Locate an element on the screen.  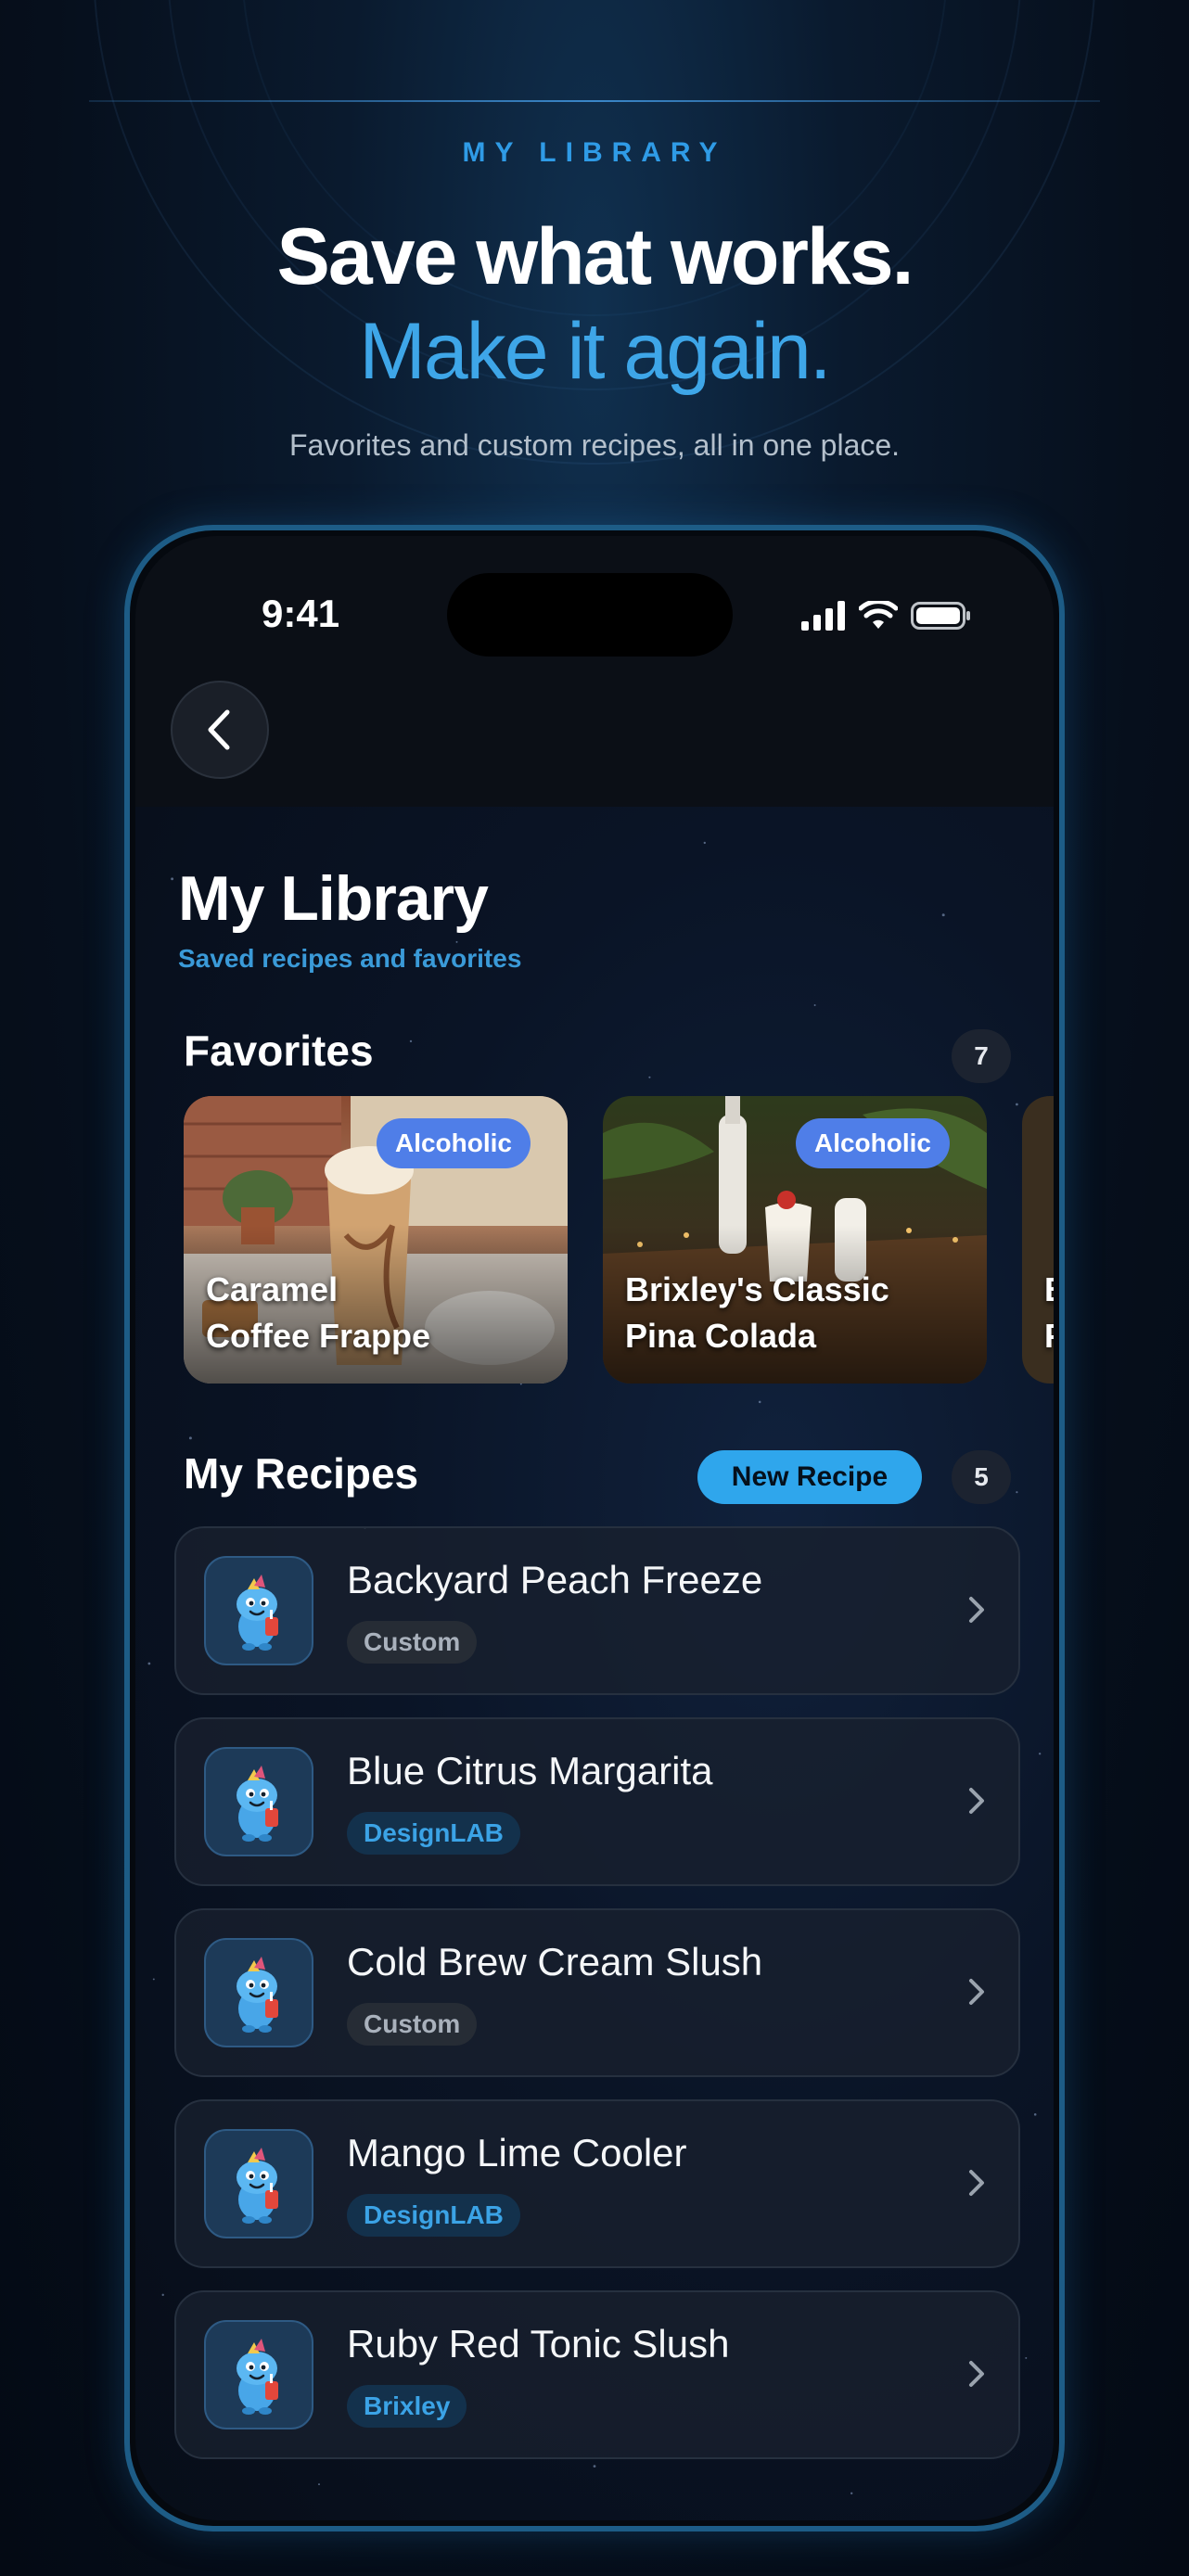
dynamic-island is located at coordinates (590, 615).